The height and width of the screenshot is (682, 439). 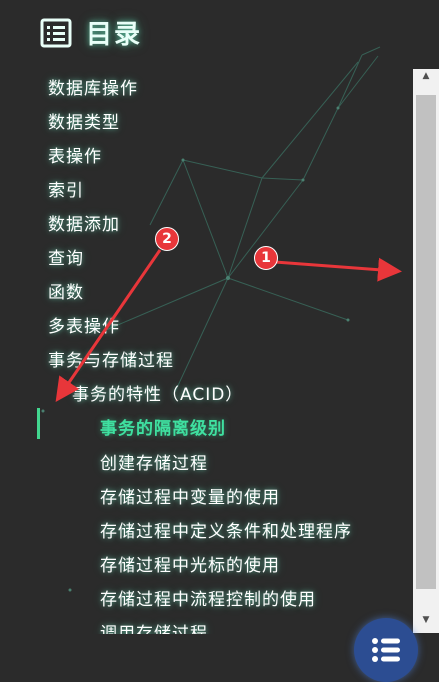 What do you see at coordinates (226, 529) in the screenshot?
I see `toc-item-procedure-conditions: 存储过程中定义条件和处理程序` at bounding box center [226, 529].